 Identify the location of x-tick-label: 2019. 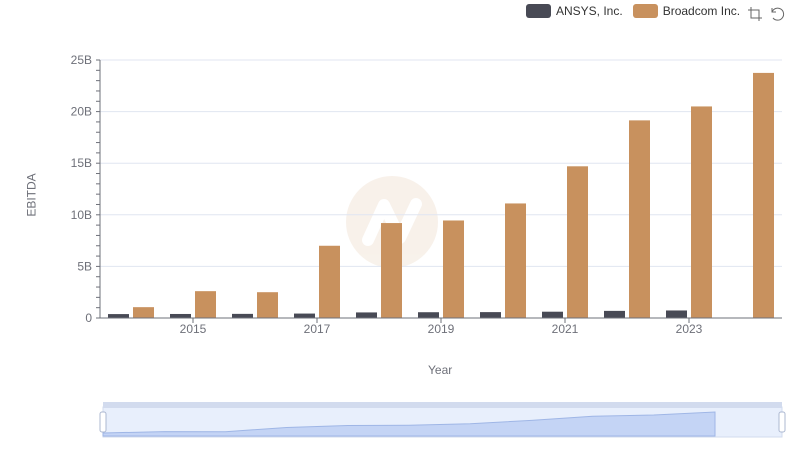
(441, 329).